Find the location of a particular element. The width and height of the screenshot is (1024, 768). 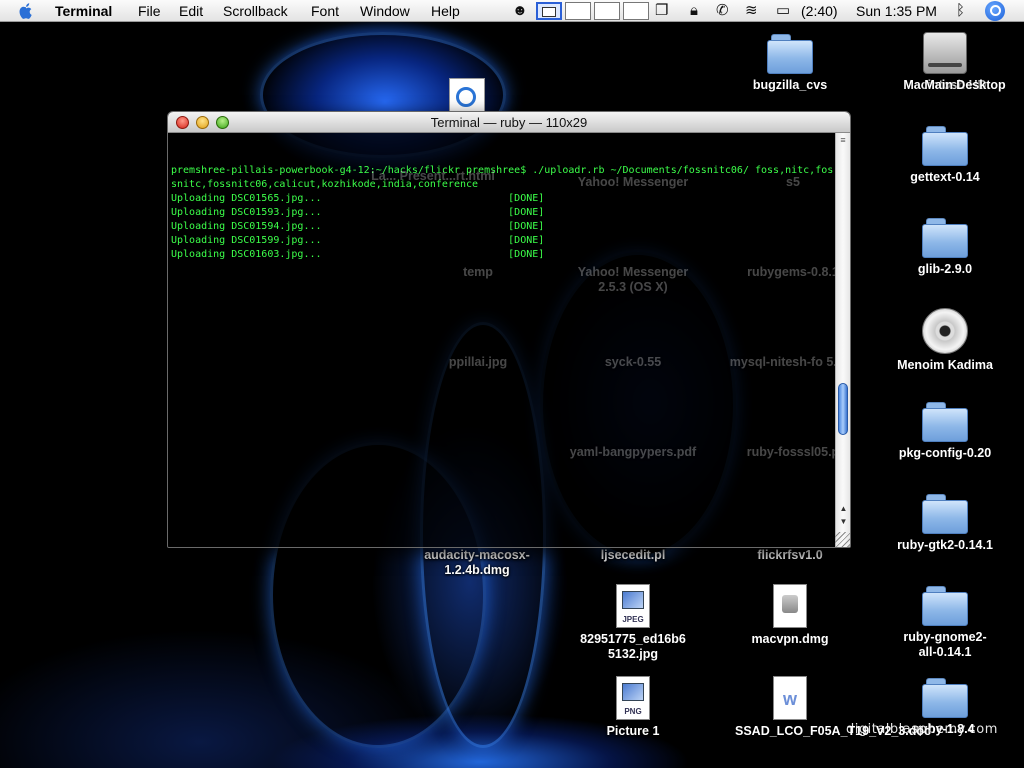

bluetooth-icon: ᛒ is located at coordinates (960, 11).